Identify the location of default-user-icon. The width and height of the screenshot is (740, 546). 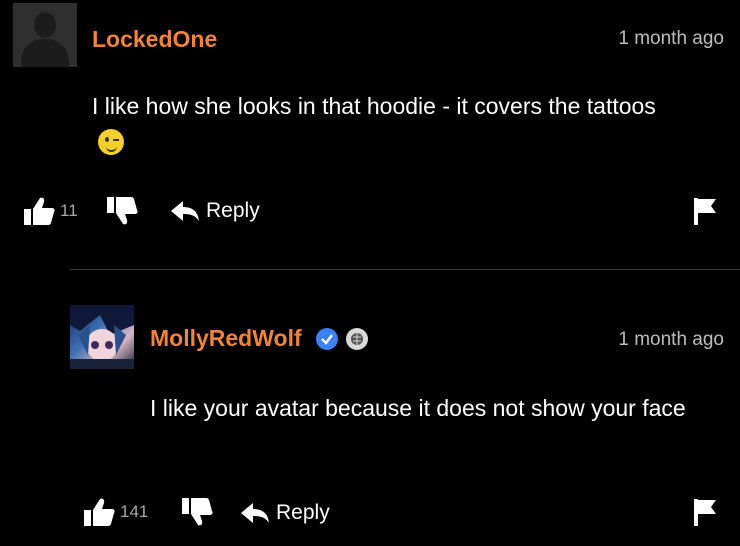
(45, 25).